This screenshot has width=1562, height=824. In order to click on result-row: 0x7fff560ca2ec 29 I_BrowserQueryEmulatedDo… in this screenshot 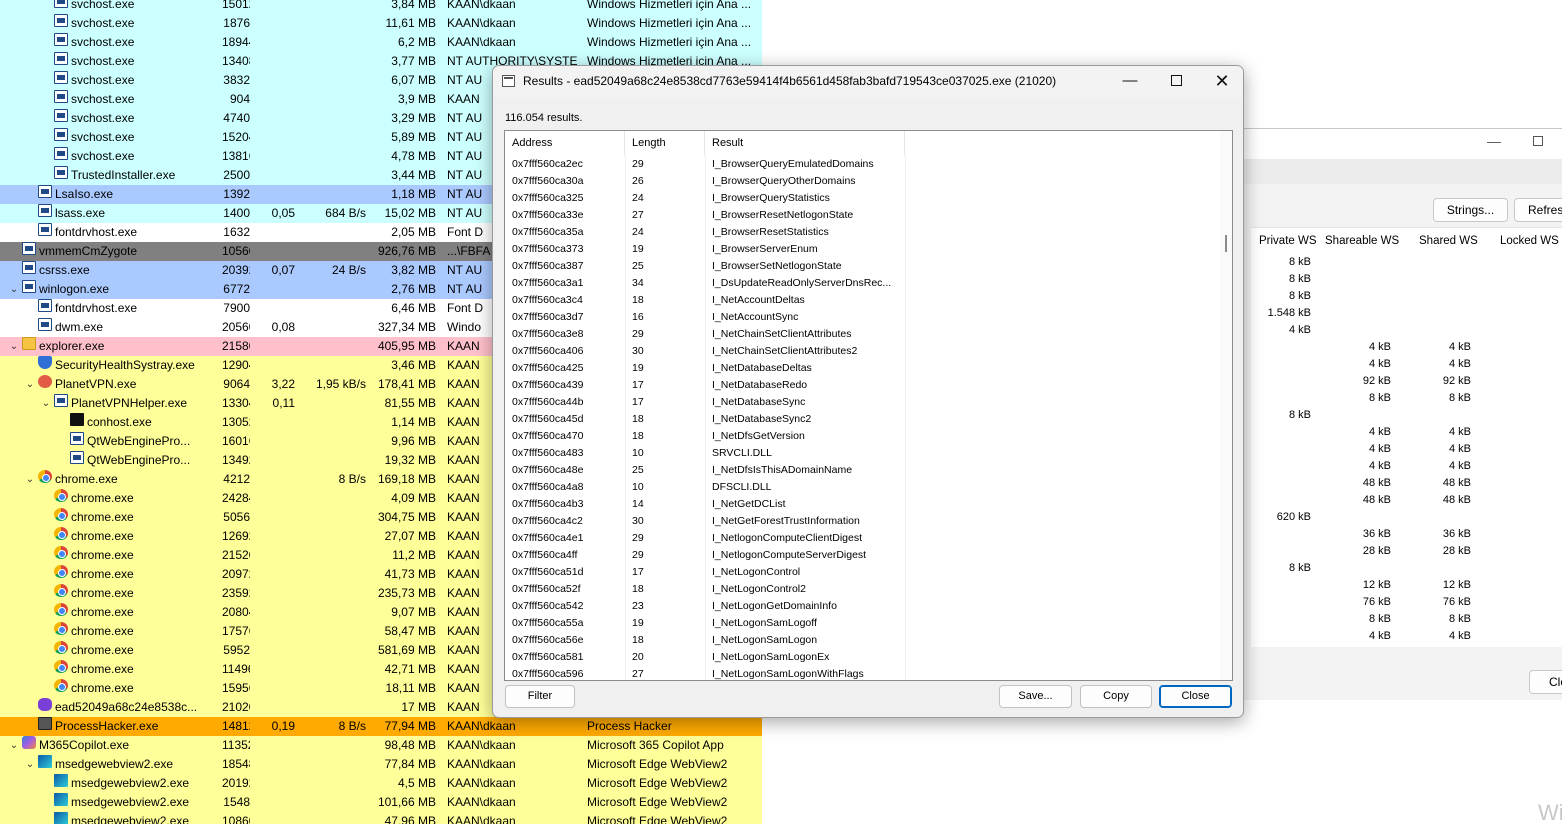, I will do `click(862, 164)`.